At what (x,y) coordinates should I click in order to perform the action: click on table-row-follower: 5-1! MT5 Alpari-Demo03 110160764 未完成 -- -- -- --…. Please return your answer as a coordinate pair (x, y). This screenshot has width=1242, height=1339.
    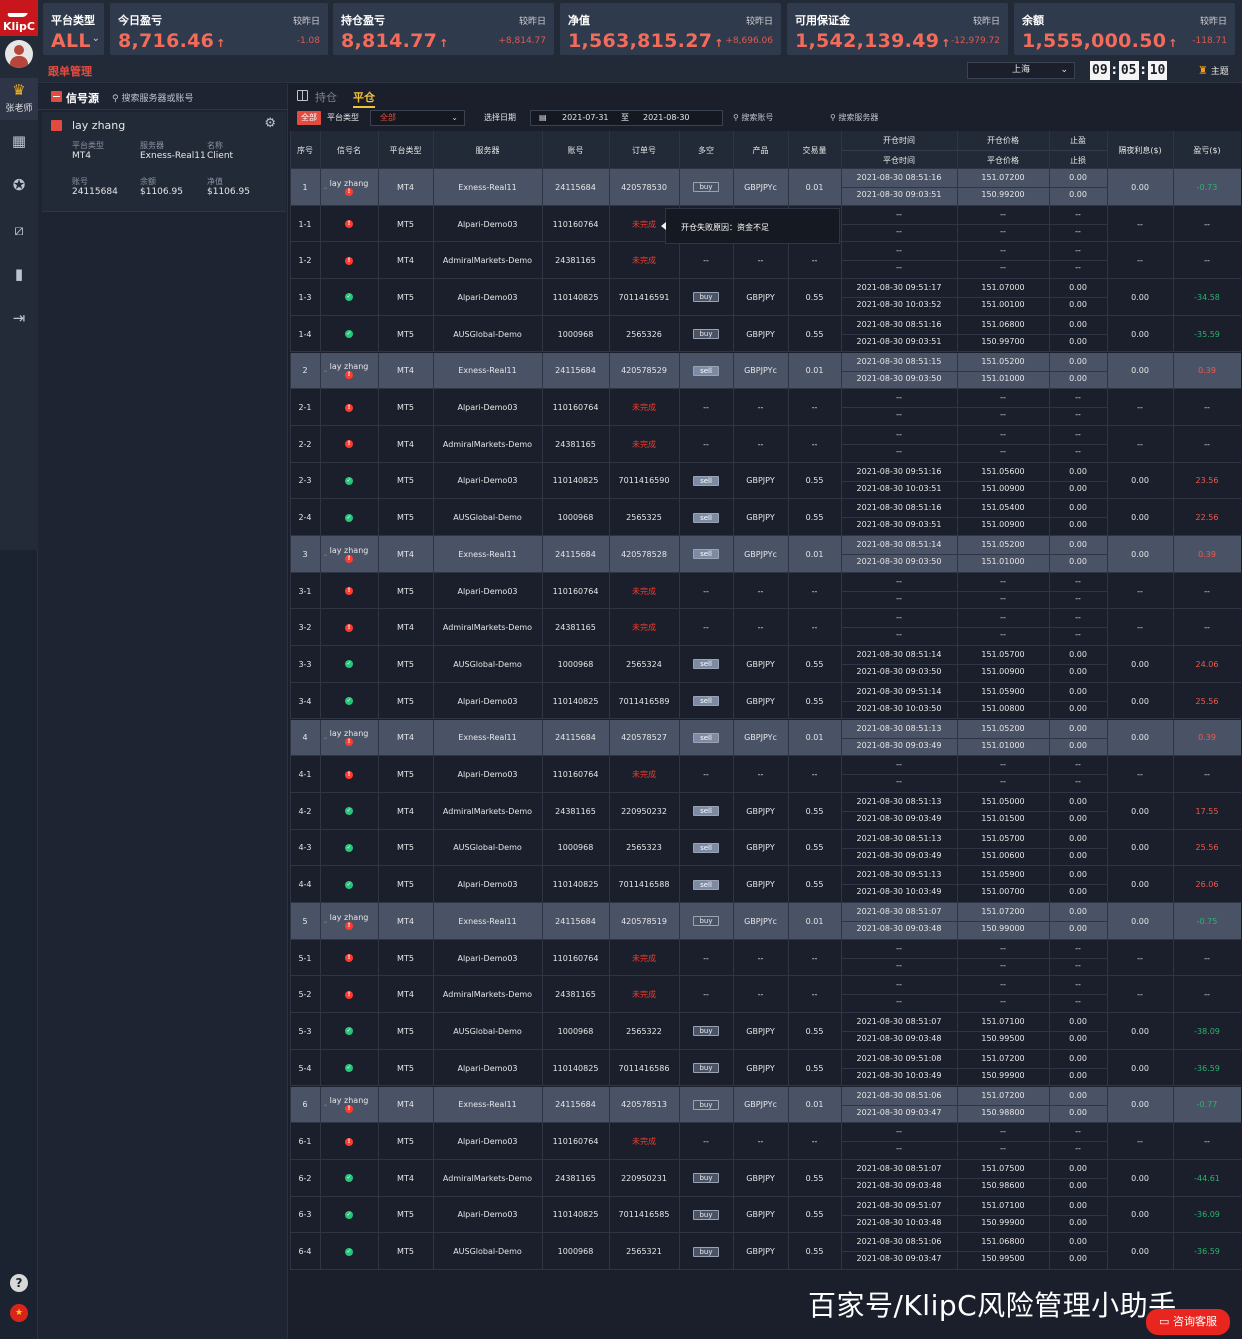
    Looking at the image, I should click on (765, 958).